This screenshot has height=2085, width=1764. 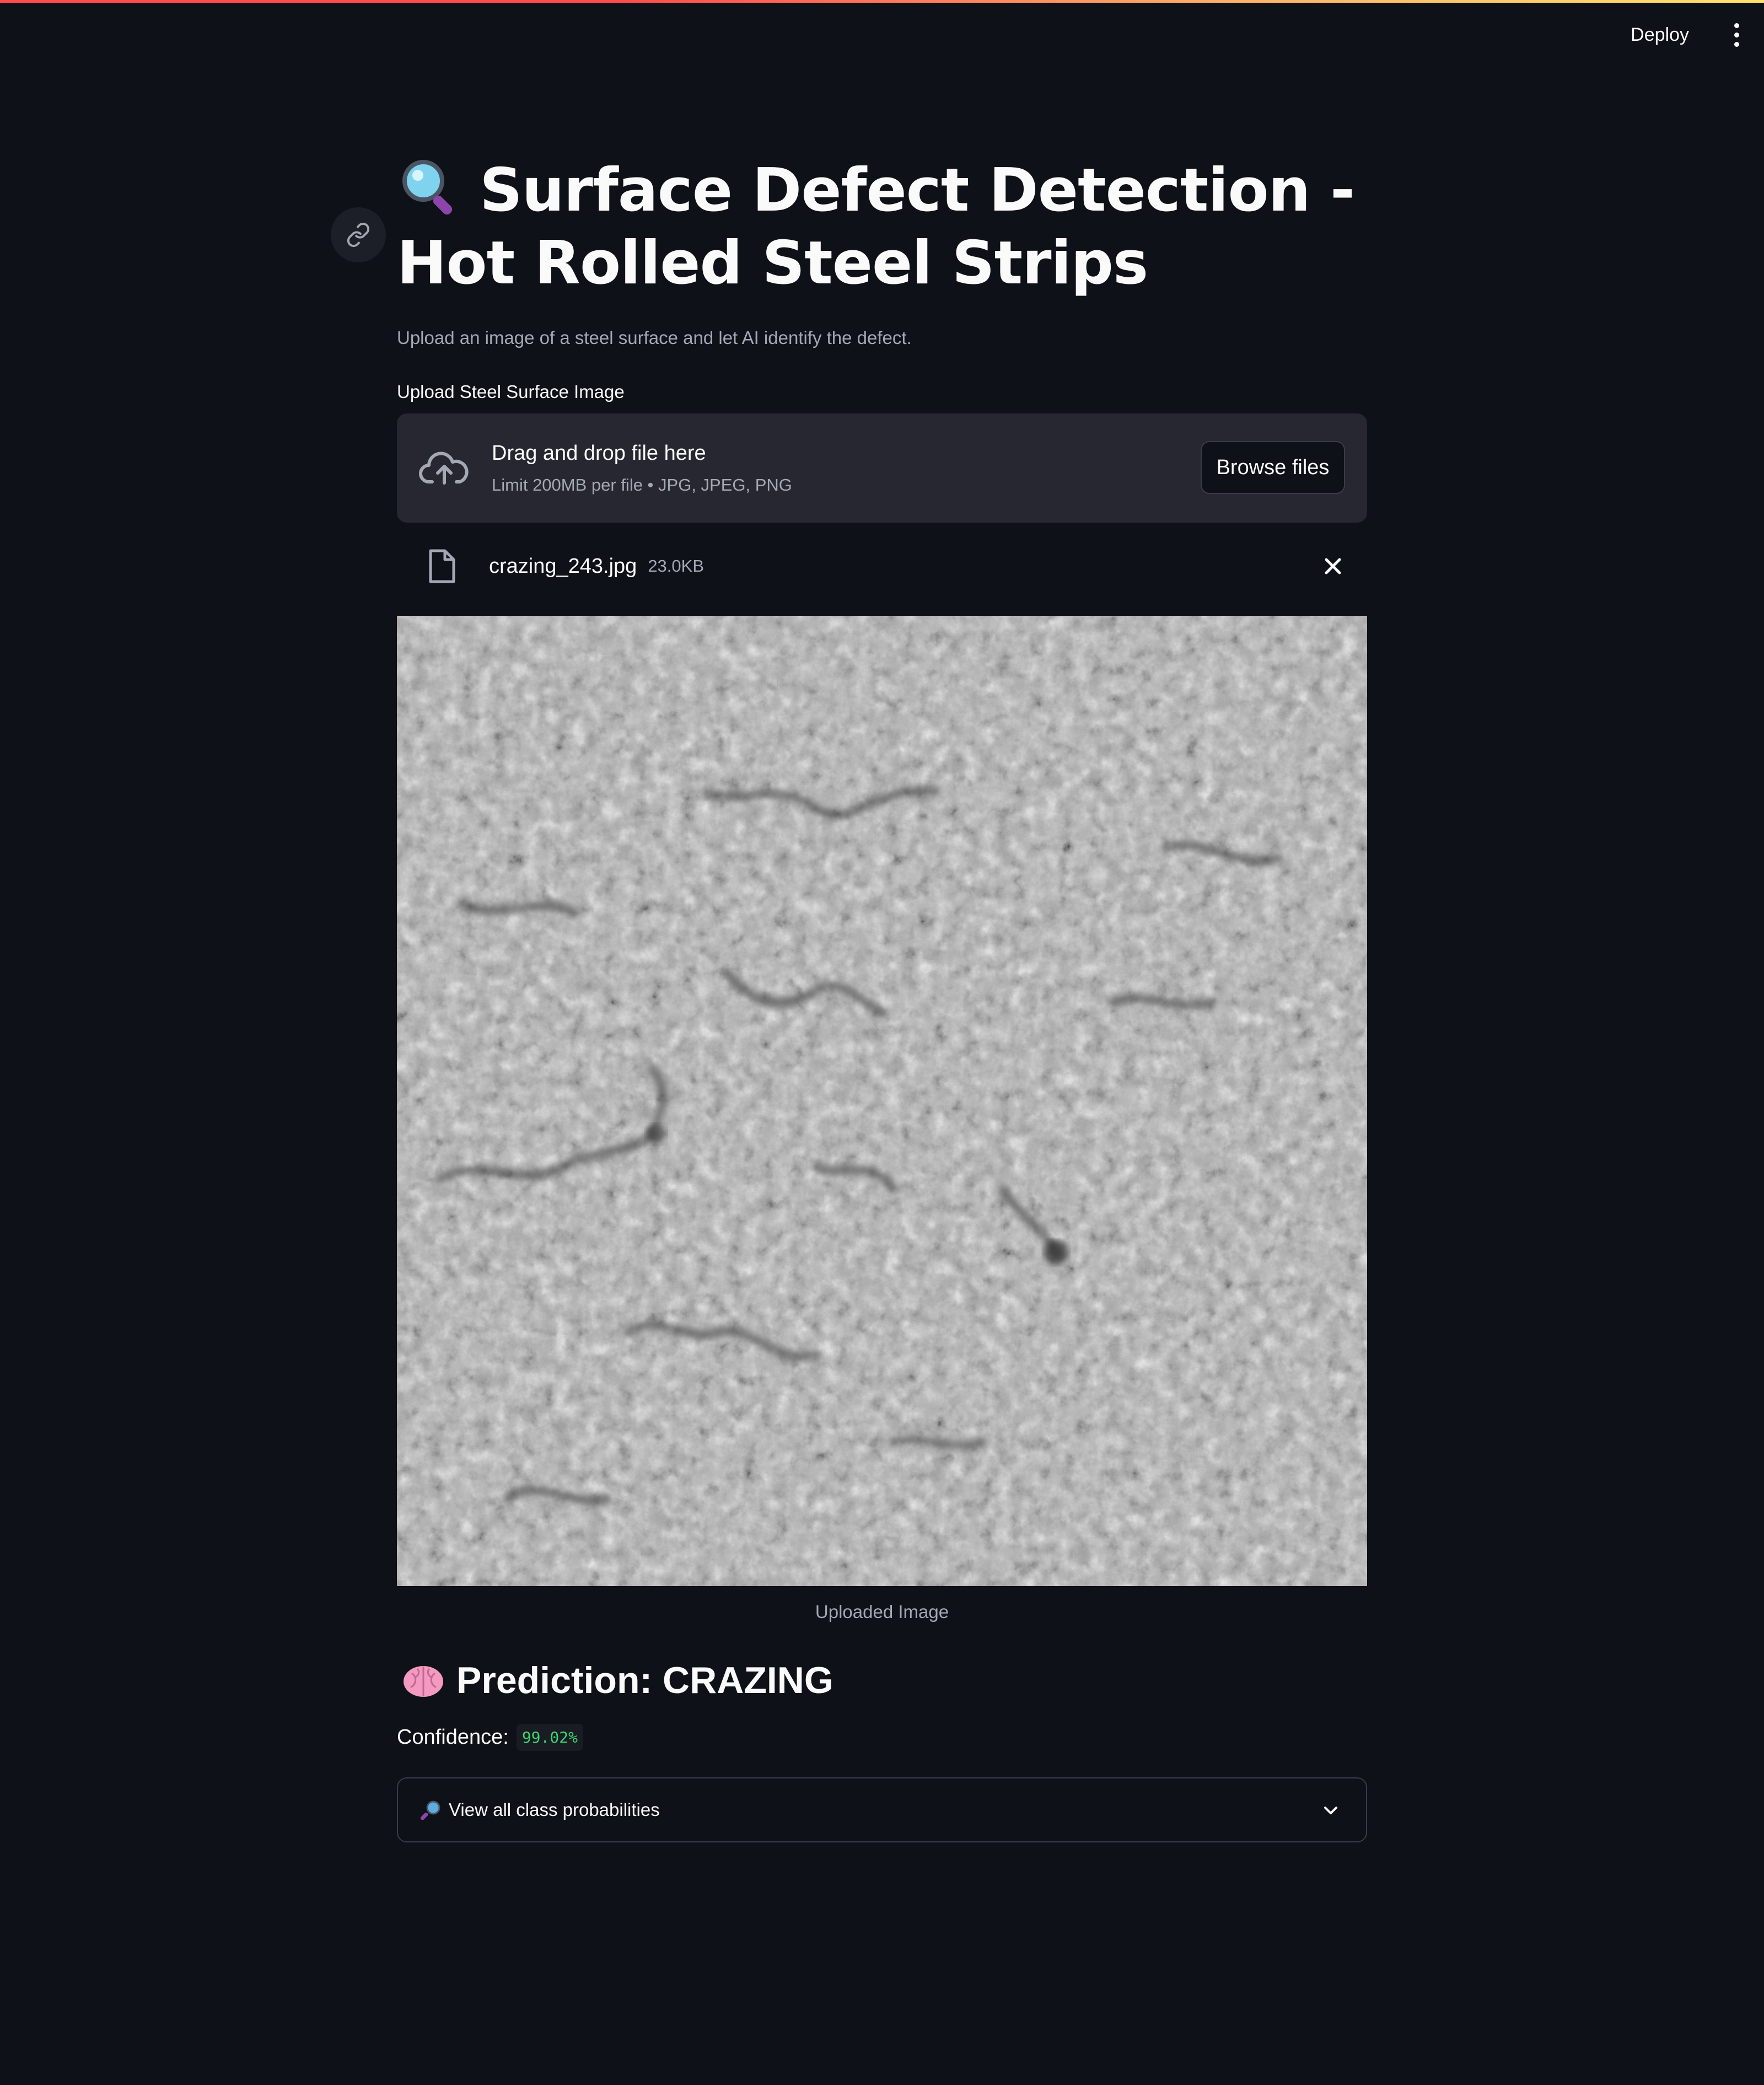 I want to click on file-size: 23.0KB, so click(x=676, y=566).